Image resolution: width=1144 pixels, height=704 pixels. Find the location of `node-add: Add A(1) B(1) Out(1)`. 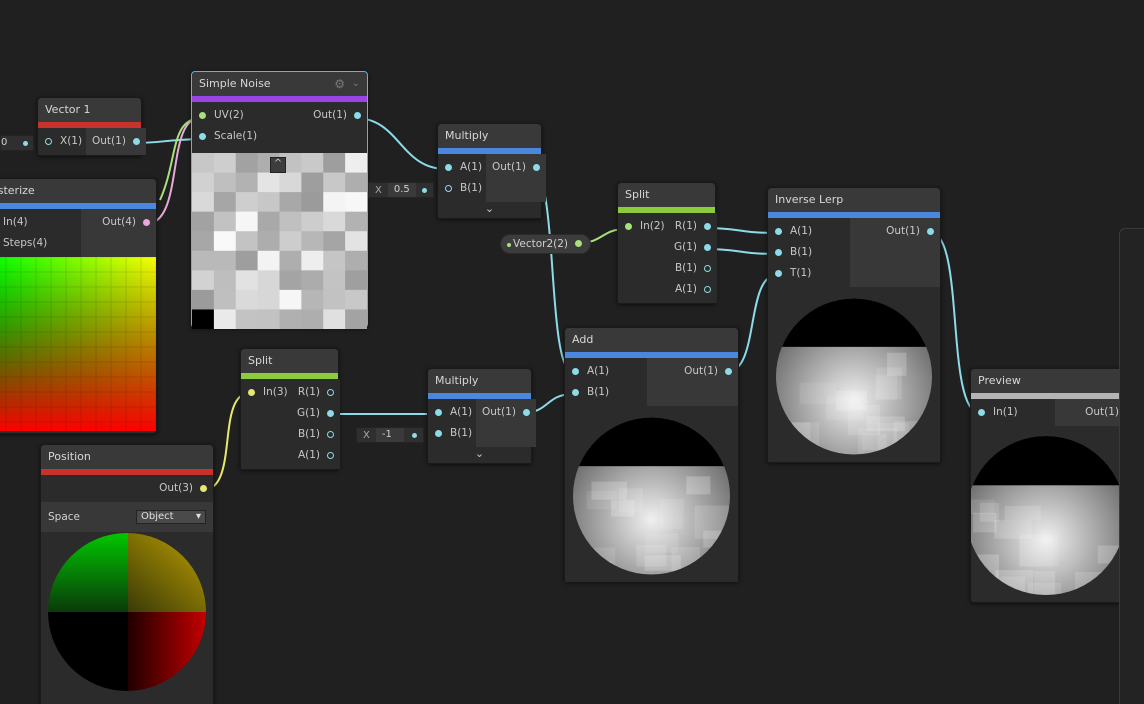

node-add: Add A(1) B(1) Out(1) is located at coordinates (651, 454).